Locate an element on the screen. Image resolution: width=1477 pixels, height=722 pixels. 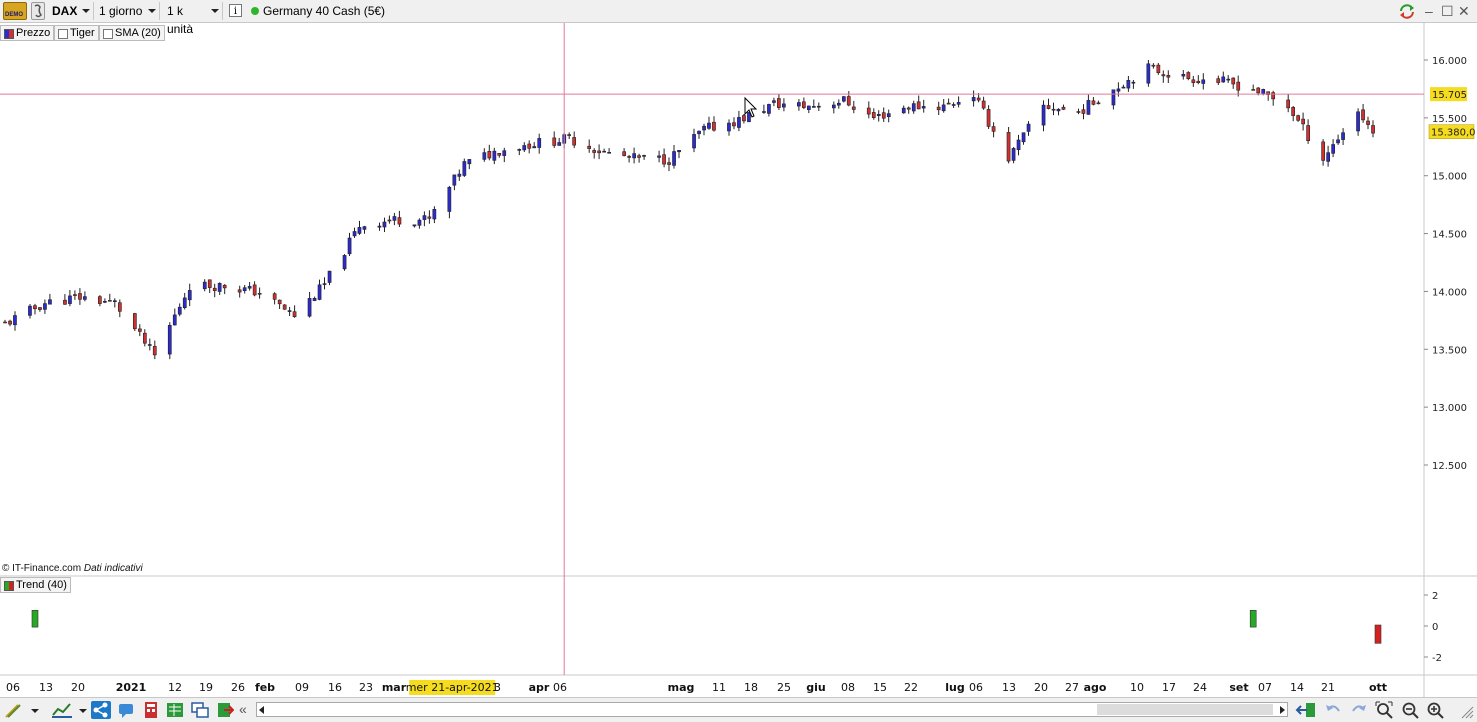
instrument-search-icon is located at coordinates (38, 11).